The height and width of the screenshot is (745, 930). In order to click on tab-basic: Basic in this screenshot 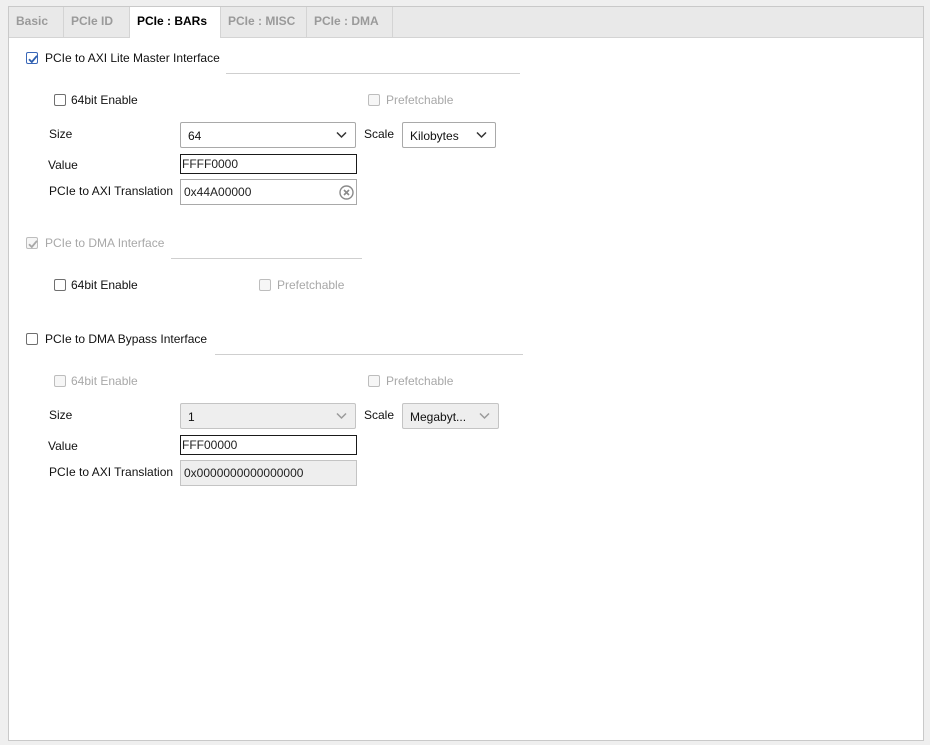, I will do `click(36, 22)`.